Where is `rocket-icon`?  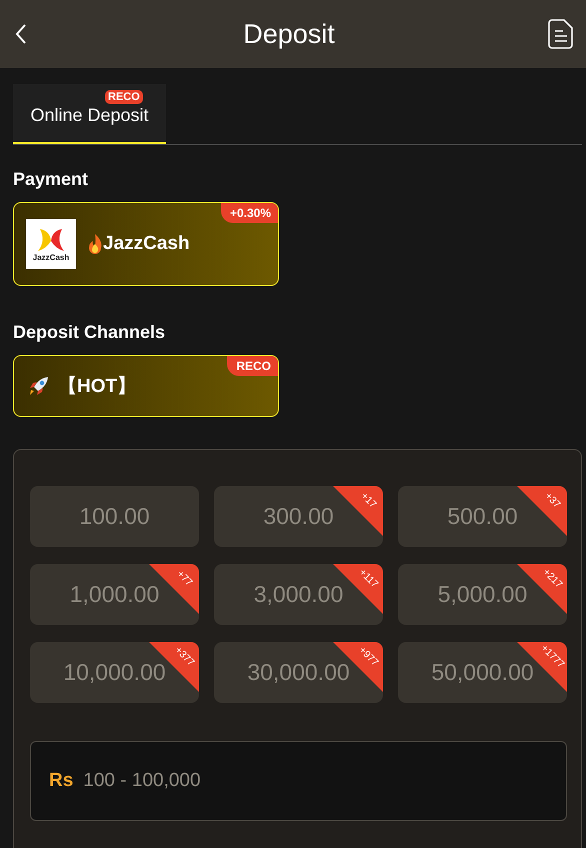 rocket-icon is located at coordinates (39, 386).